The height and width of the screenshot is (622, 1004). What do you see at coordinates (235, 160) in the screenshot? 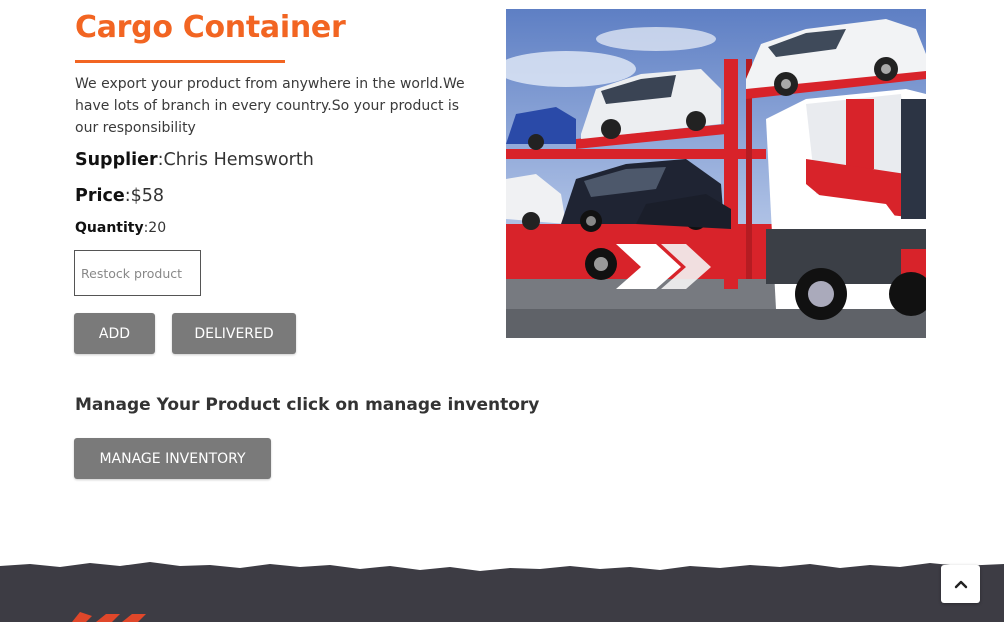
I see `supplier-value: :Chris Hemsworth` at bounding box center [235, 160].